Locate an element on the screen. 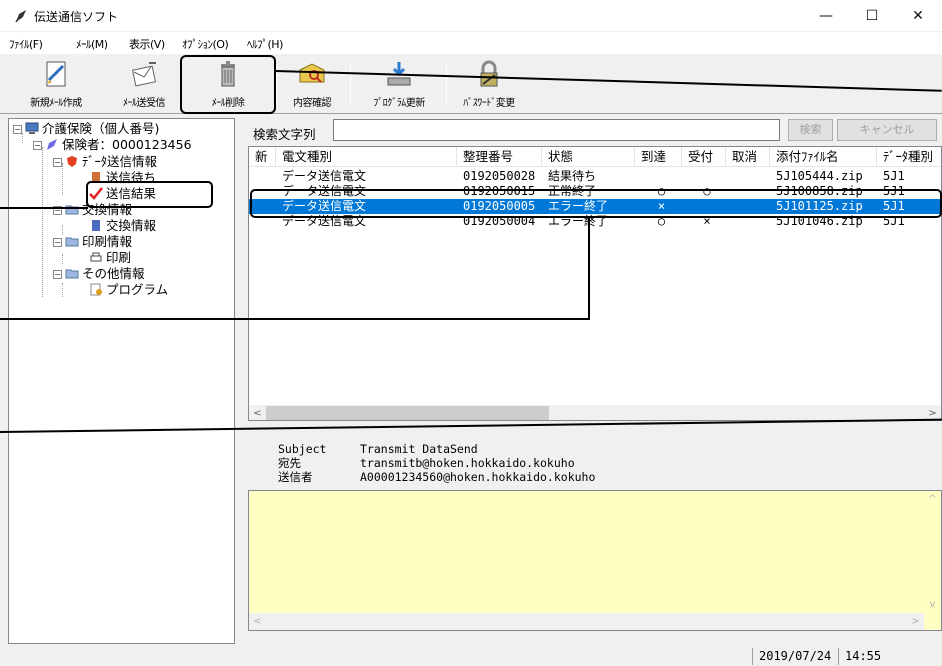 Image resolution: width=942 pixels, height=666 pixels. tree-insurer-label: 保険者：0000123456 is located at coordinates (127, 144).